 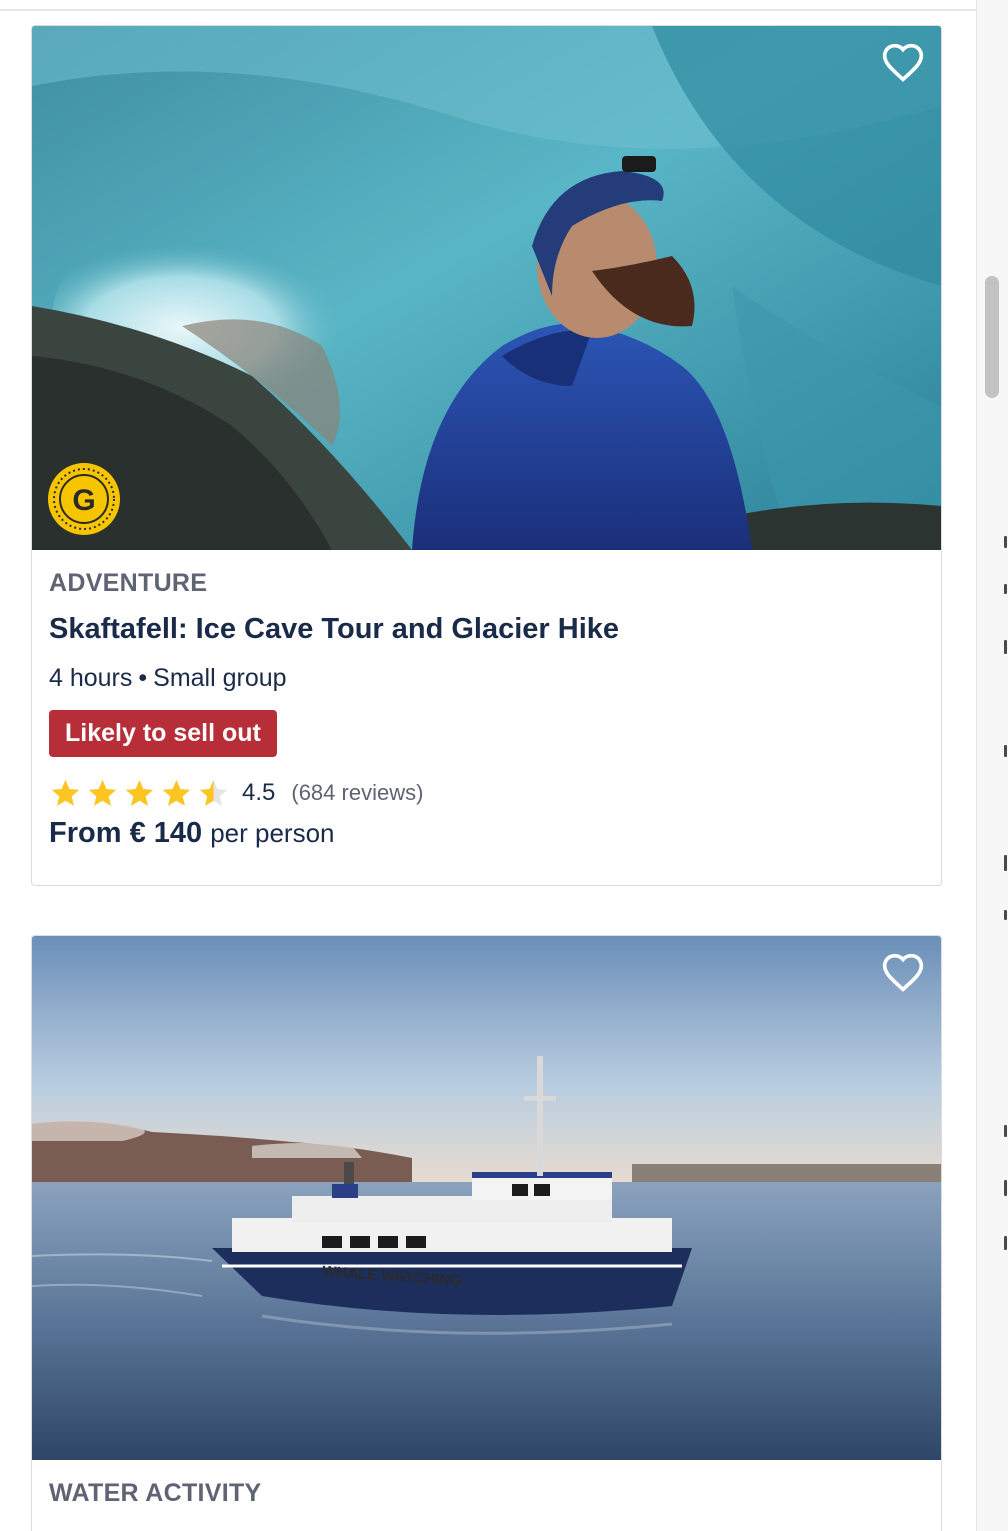 I want to click on activity-category: WATER ACTIVITY, so click(x=155, y=1493).